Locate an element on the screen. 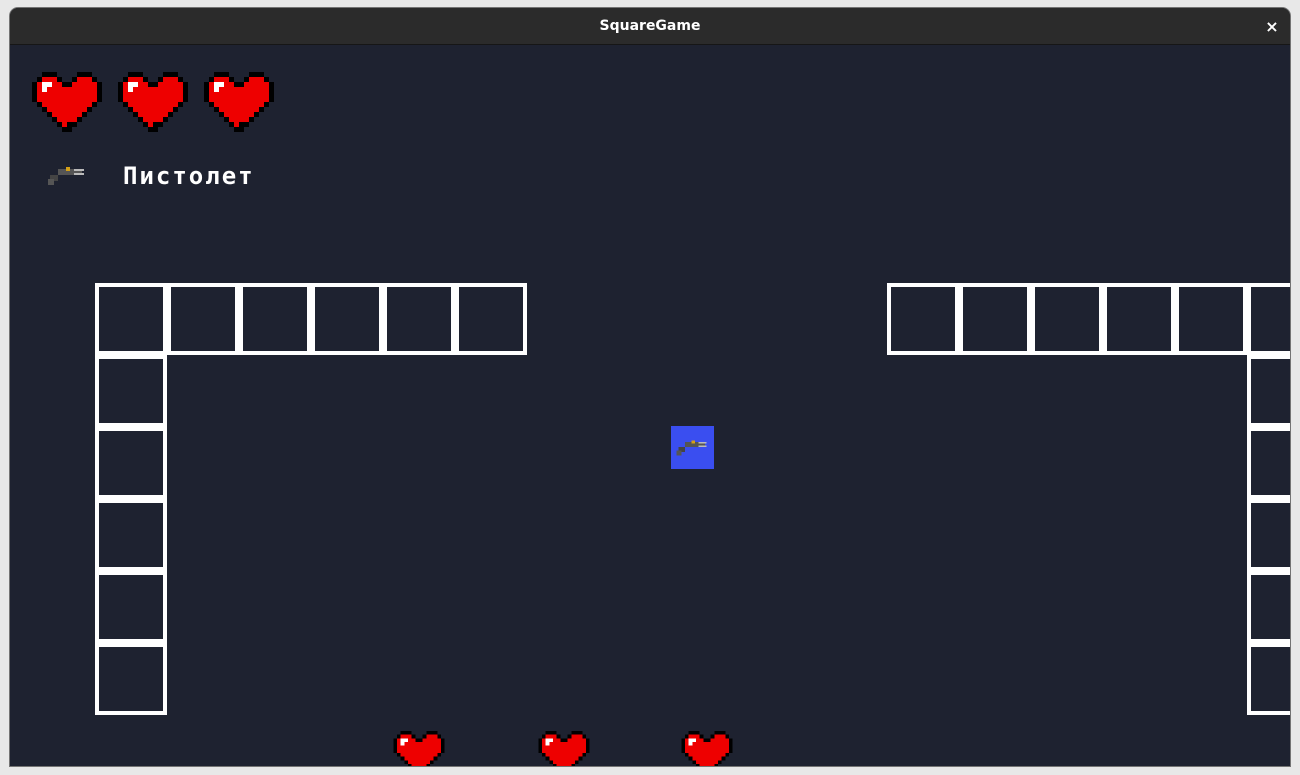 The height and width of the screenshot is (775, 1300). close-icon: × is located at coordinates (1272, 26).